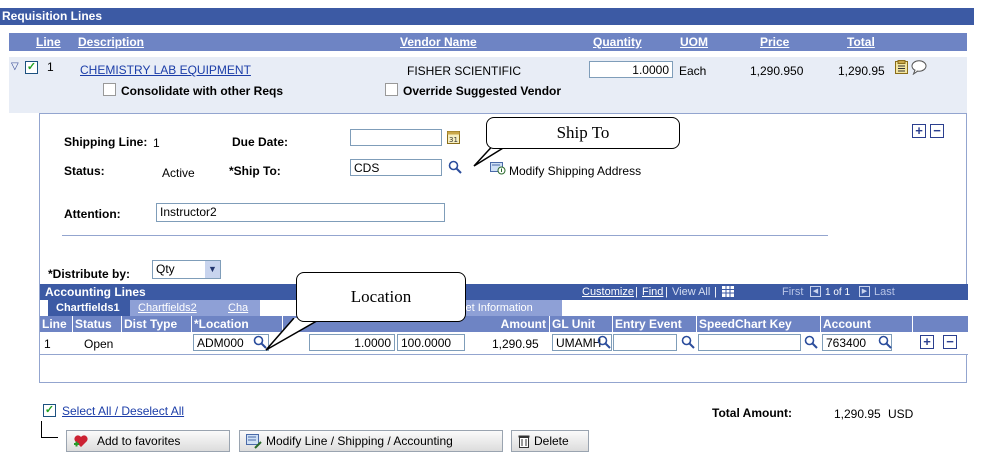 This screenshot has width=1005, height=460. I want to click on trash-icon, so click(524, 441).